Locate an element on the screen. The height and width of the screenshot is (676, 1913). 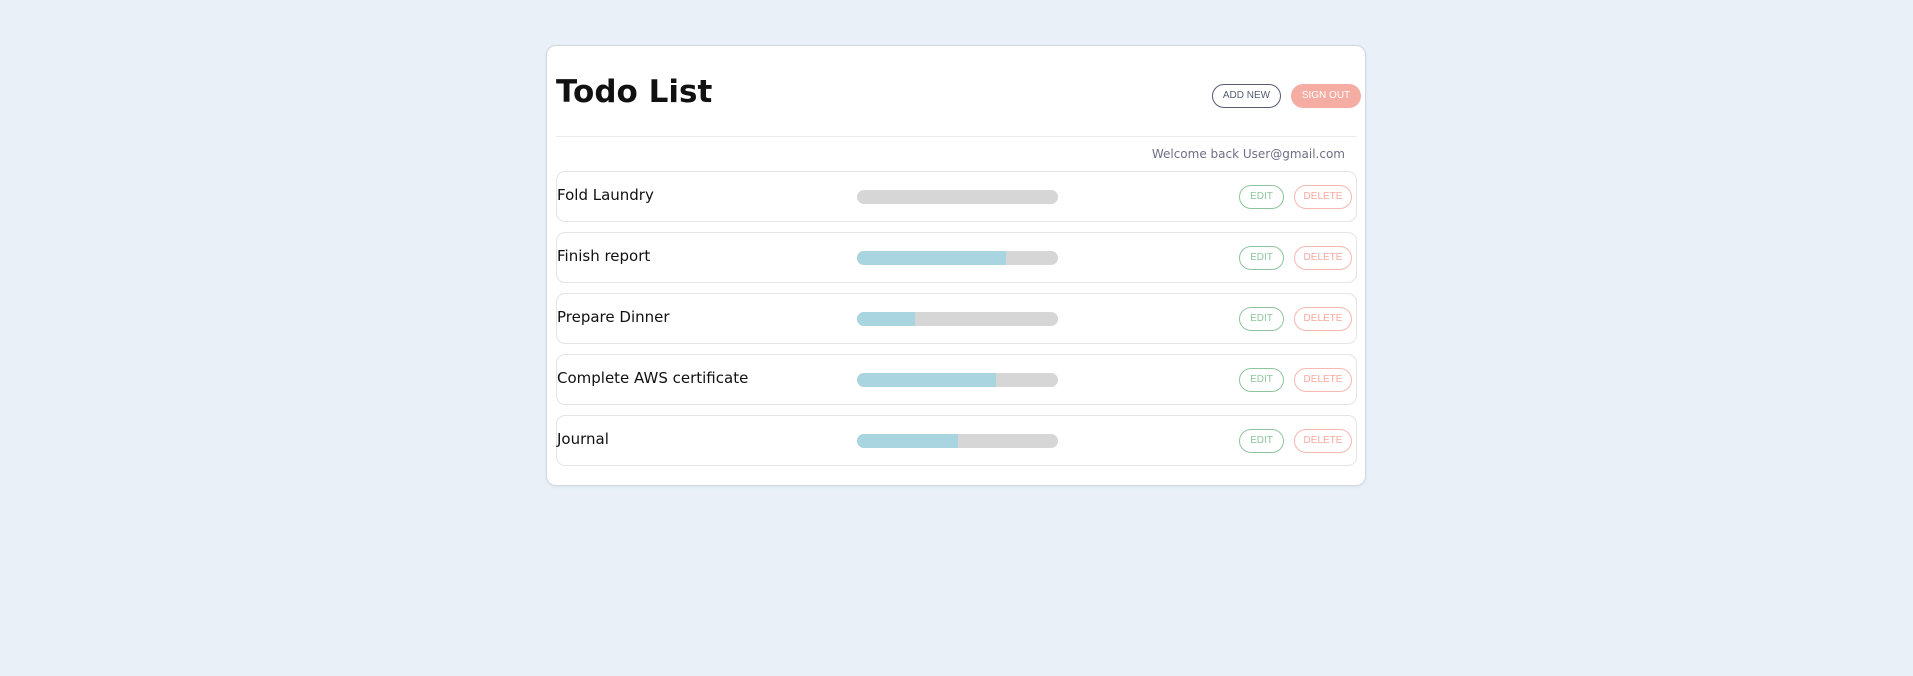
todo-name: Prepare Dinner is located at coordinates (613, 317).